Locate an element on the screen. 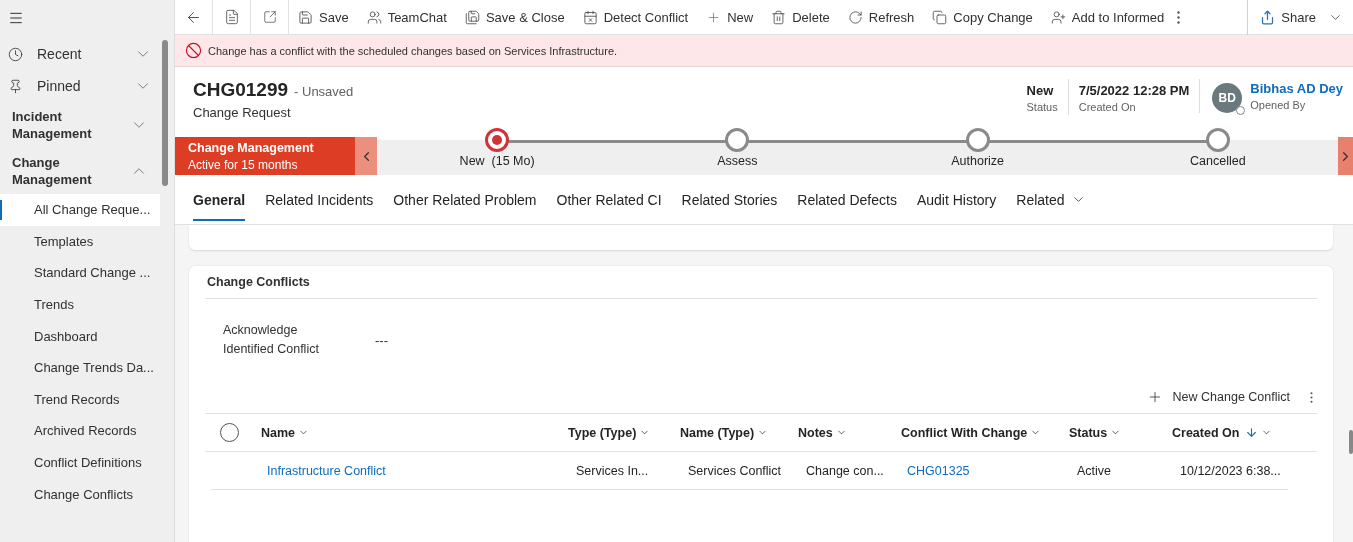  nav-item: Trends is located at coordinates (80, 304).